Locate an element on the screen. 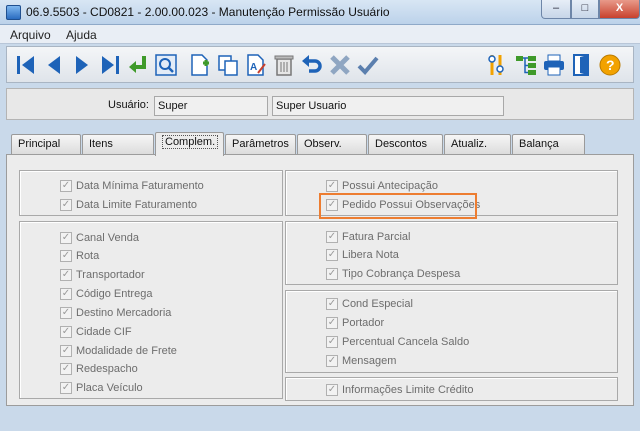  checkbox-row: ✓ Informações Limite Crédito is located at coordinates (399, 390).